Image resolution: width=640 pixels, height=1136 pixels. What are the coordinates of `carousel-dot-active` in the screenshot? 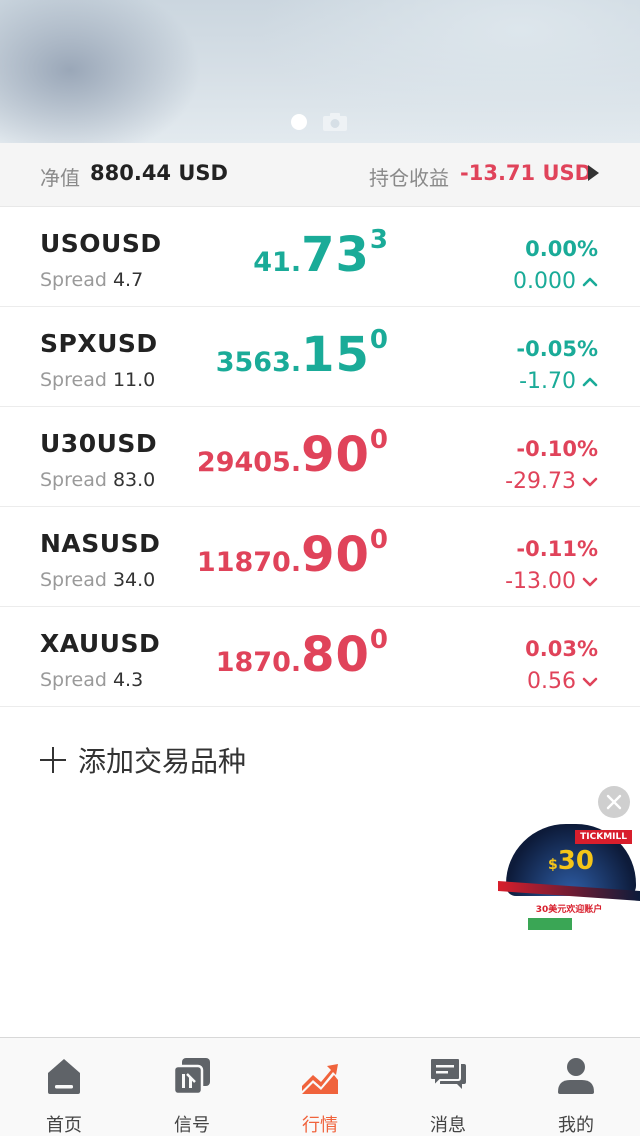 It's located at (299, 122).